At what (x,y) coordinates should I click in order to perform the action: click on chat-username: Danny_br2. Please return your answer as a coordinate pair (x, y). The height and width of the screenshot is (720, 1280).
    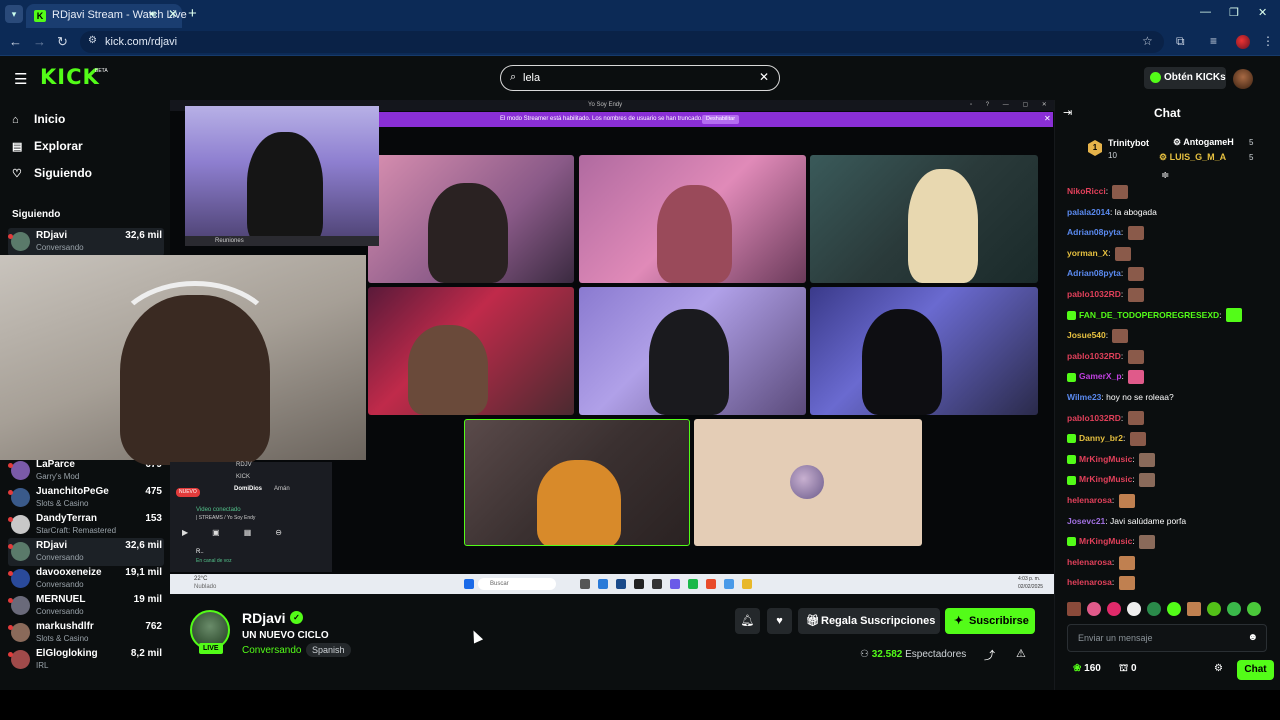
    Looking at the image, I should click on (1101, 438).